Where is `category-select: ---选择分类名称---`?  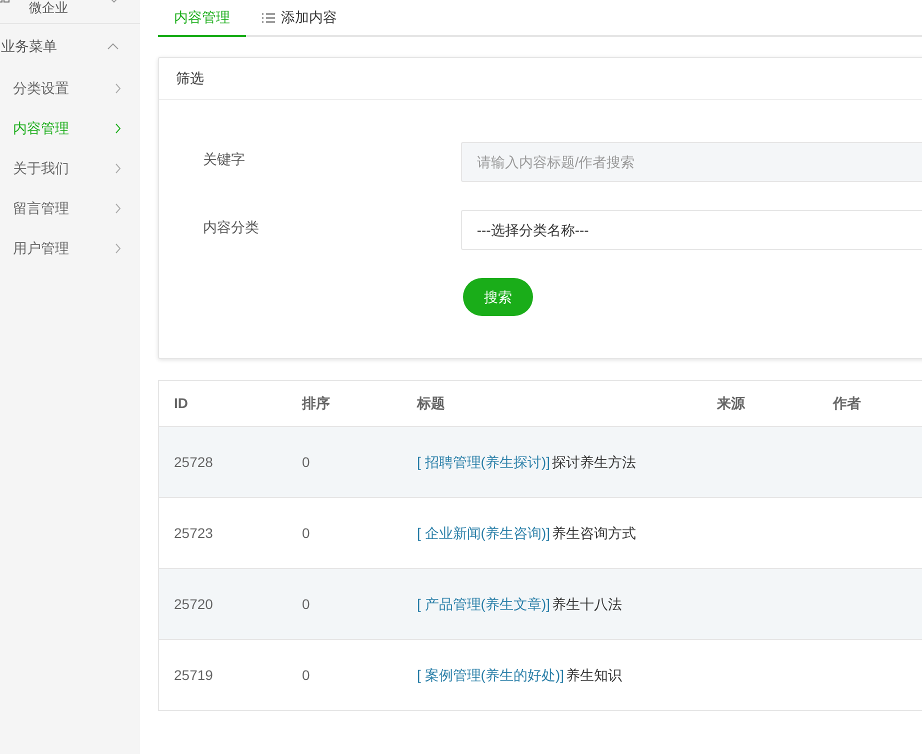 category-select: ---选择分类名称--- is located at coordinates (691, 230).